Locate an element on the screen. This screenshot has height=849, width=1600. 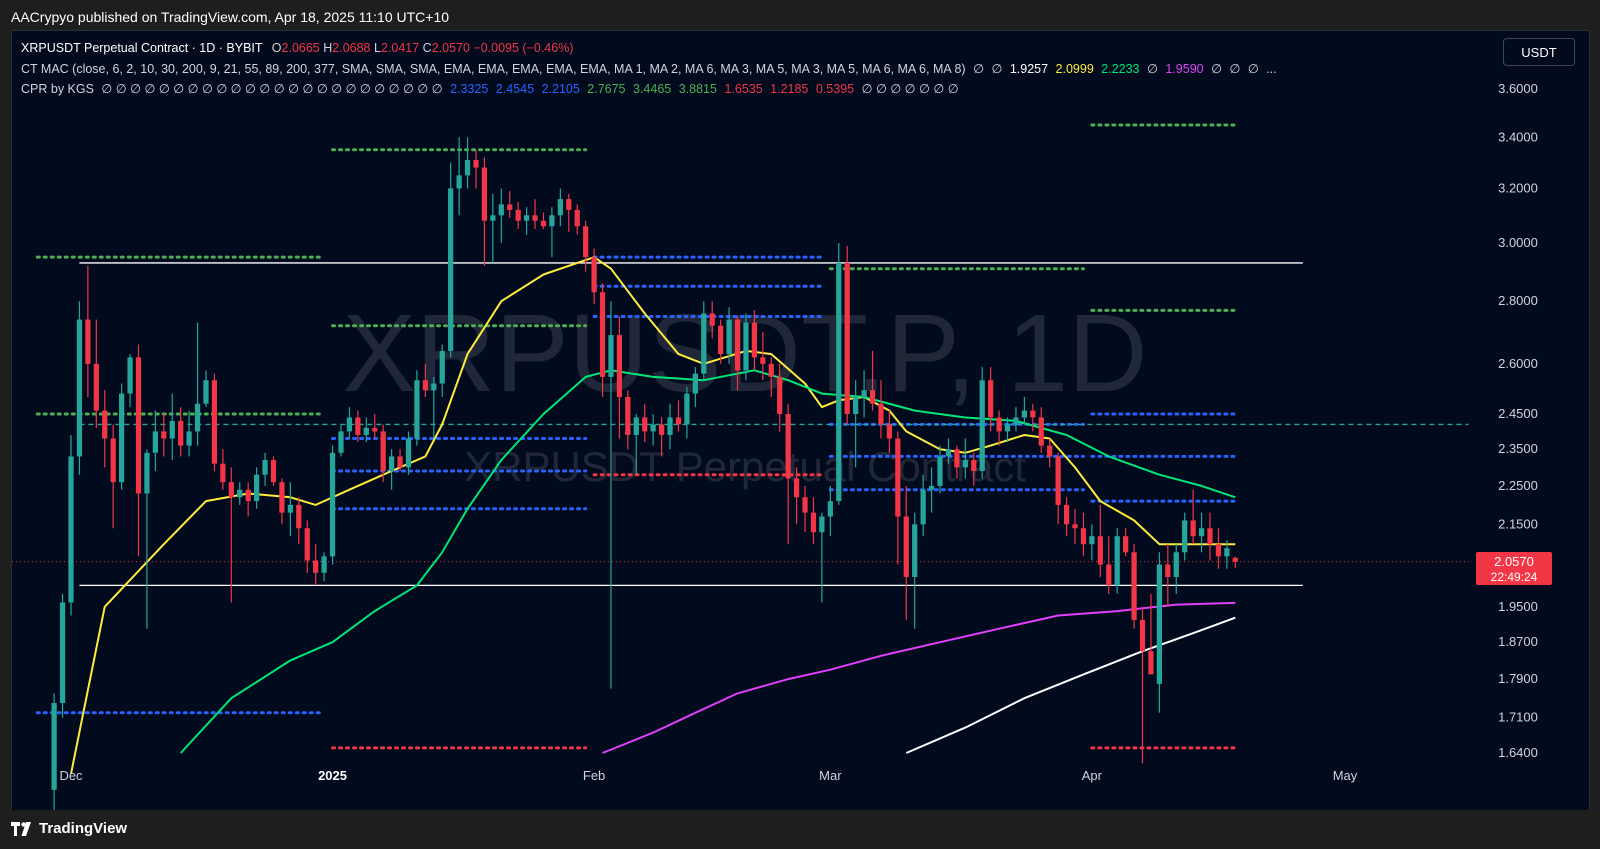
cpr-value-1: 2.3325 is located at coordinates (469, 89).